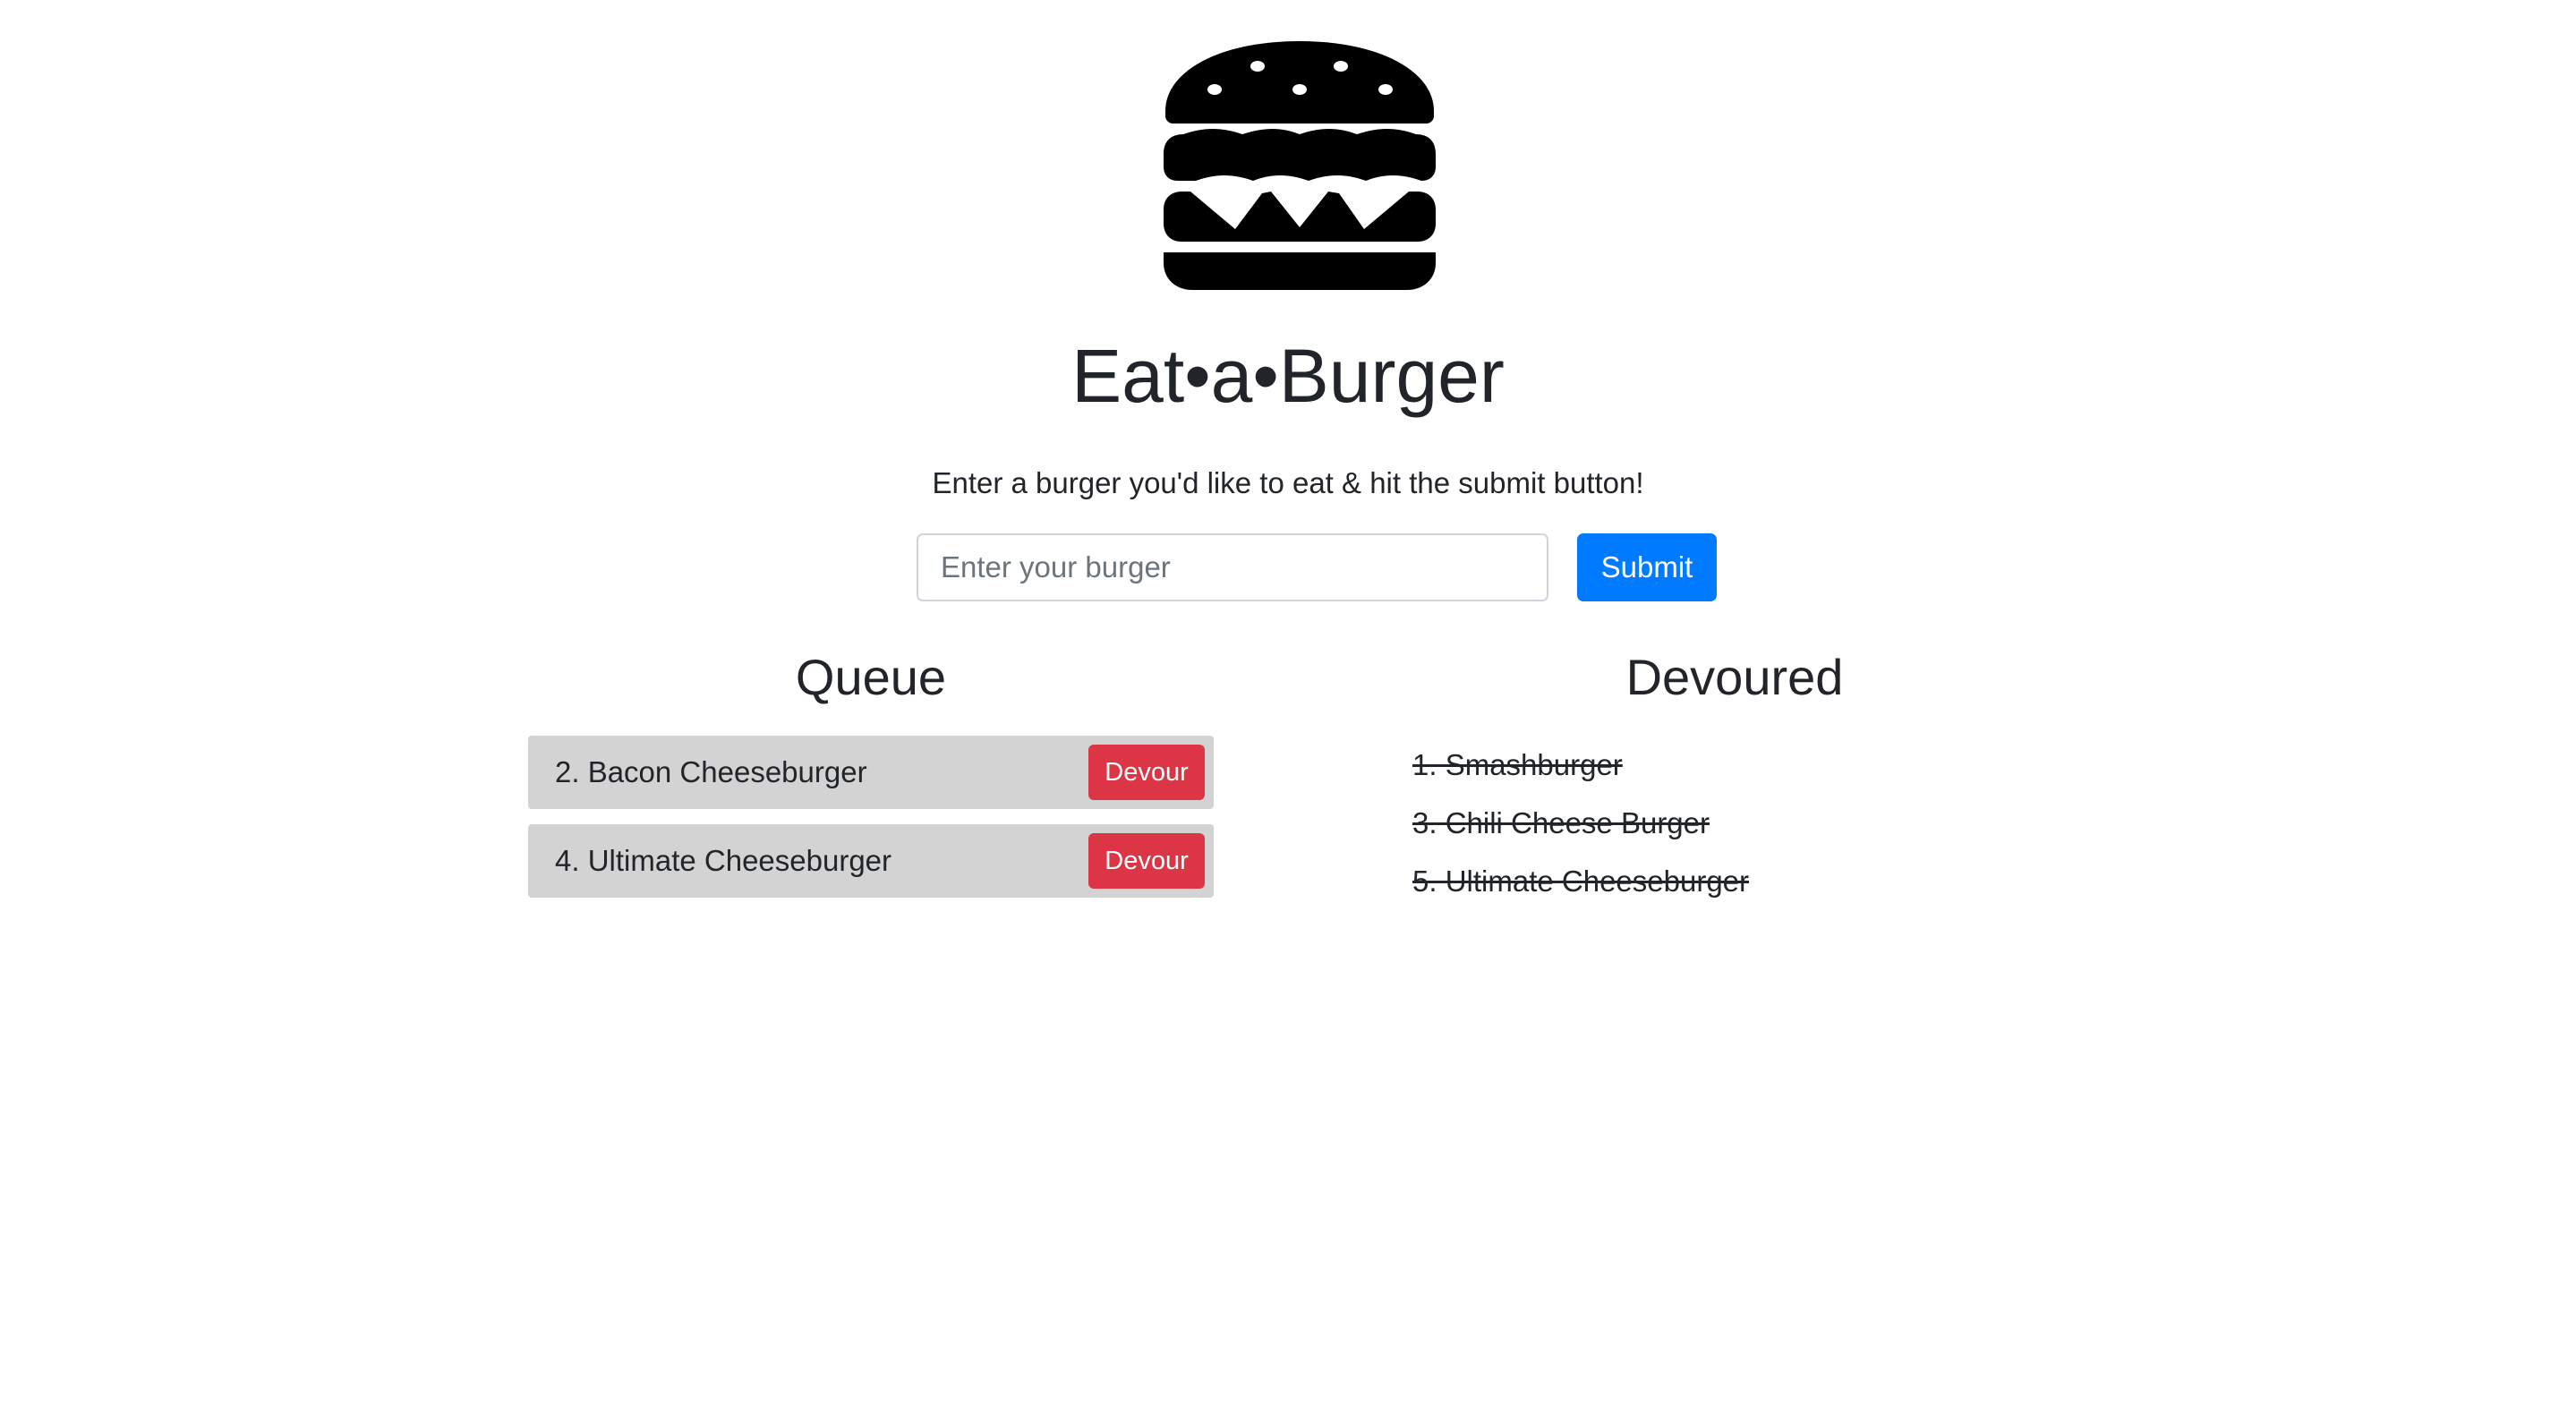 This screenshot has height=1414, width=2576. I want to click on page-title: Eat•a•Burger, so click(1288, 376).